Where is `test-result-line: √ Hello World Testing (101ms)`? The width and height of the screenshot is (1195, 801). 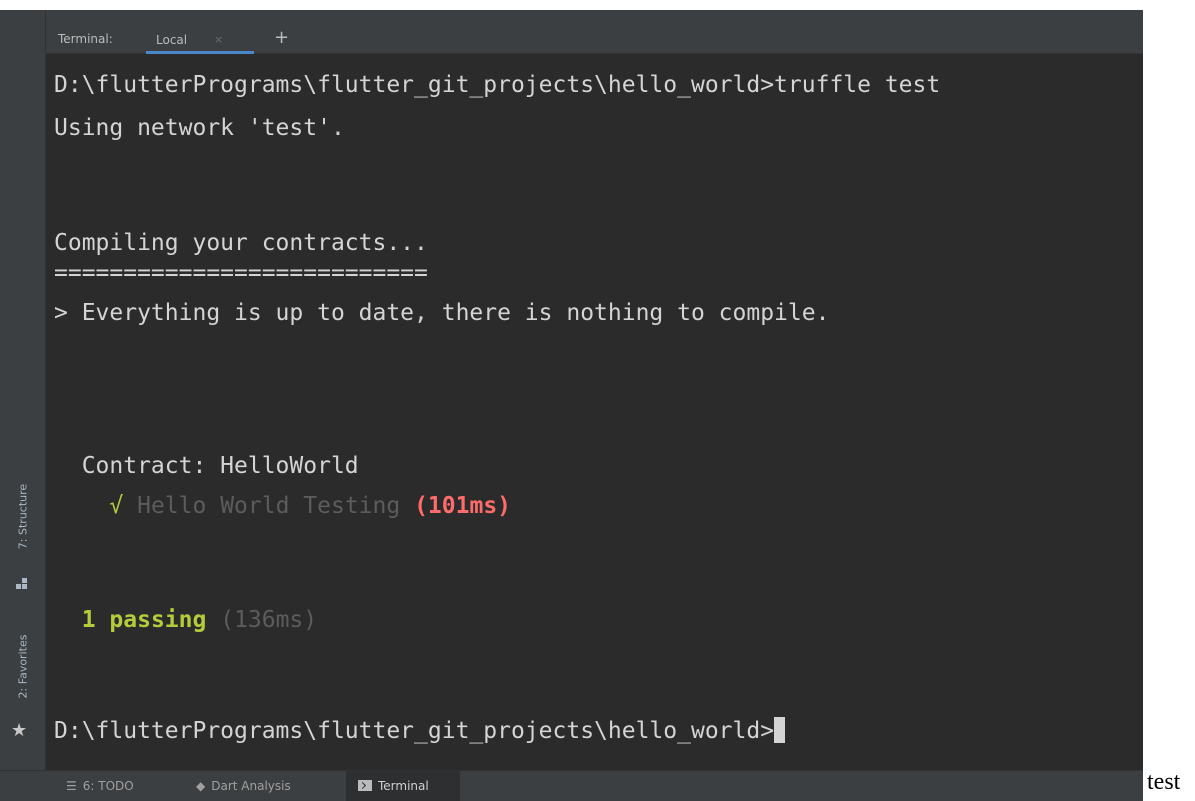 test-result-line: √ Hello World Testing (101ms) is located at coordinates (282, 506).